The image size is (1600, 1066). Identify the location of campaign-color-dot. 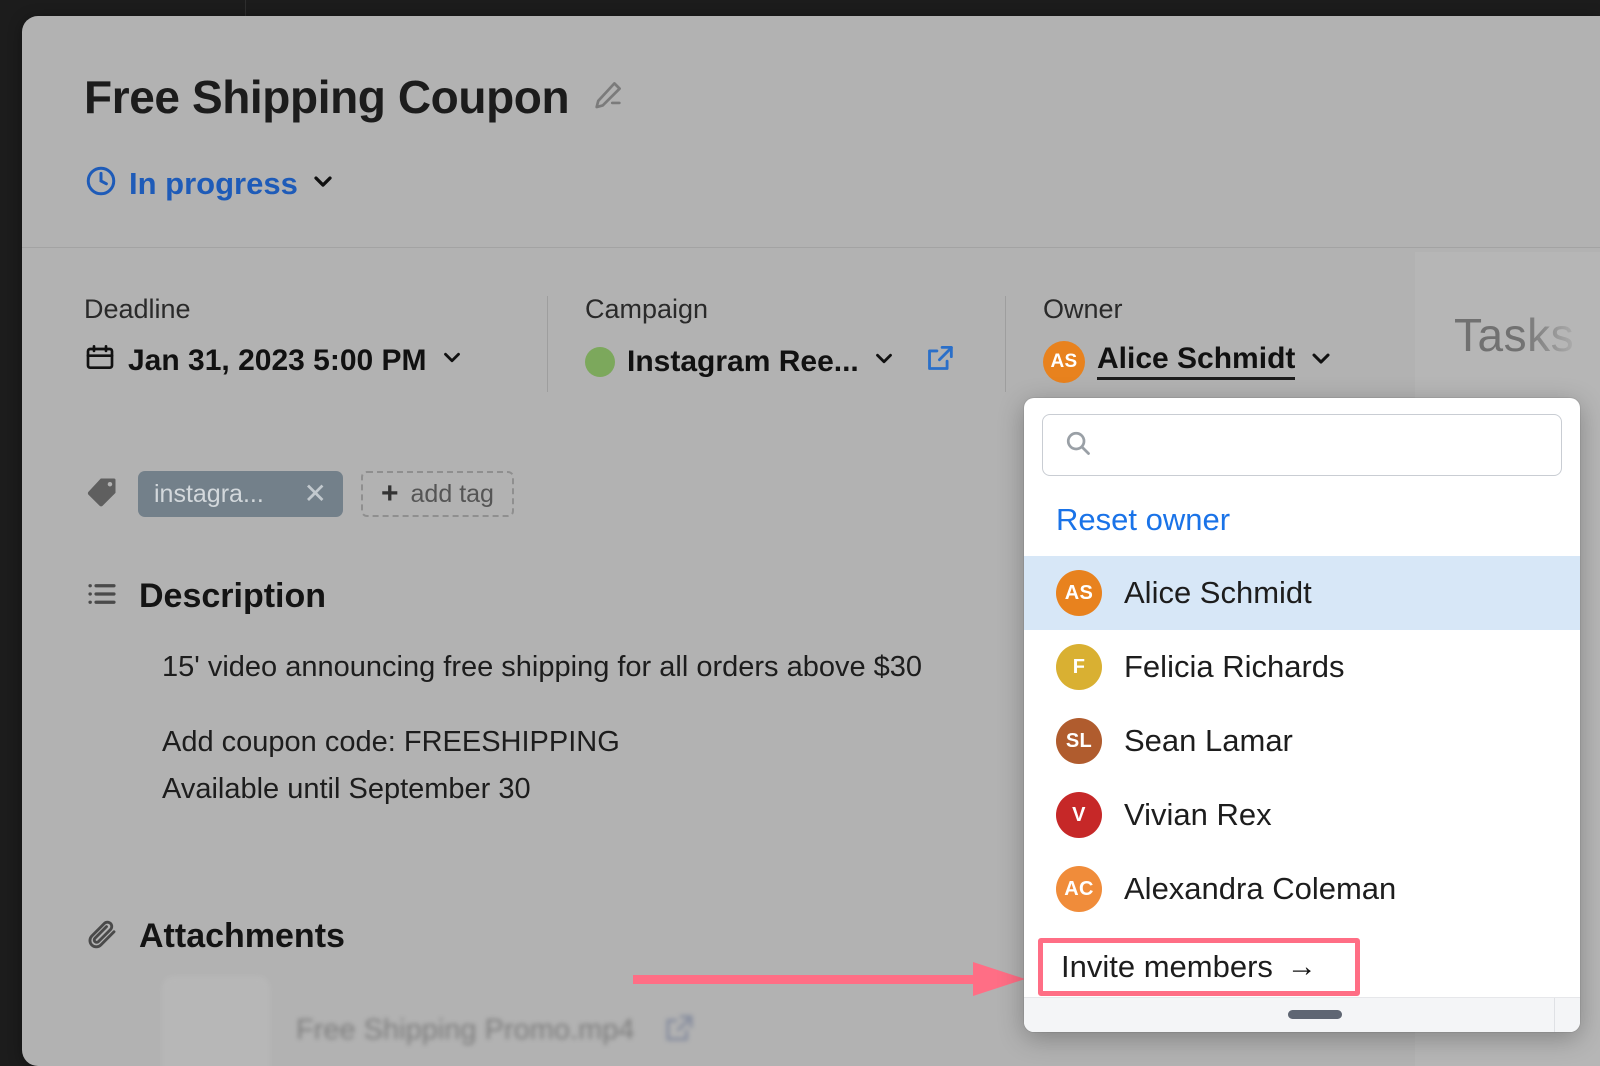
(600, 362).